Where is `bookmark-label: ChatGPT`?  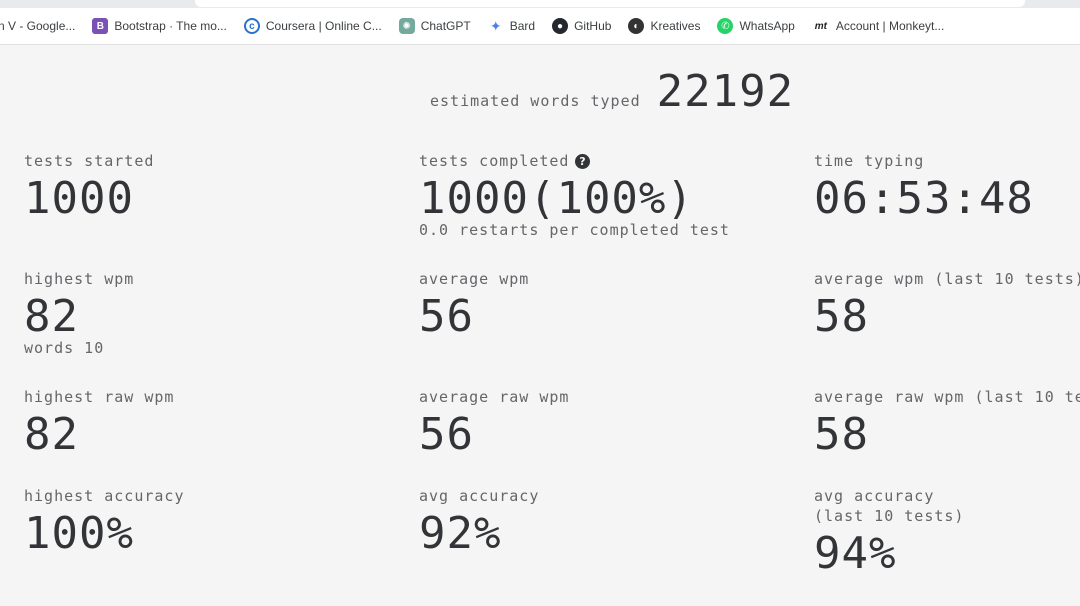
bookmark-label: ChatGPT is located at coordinates (445, 26).